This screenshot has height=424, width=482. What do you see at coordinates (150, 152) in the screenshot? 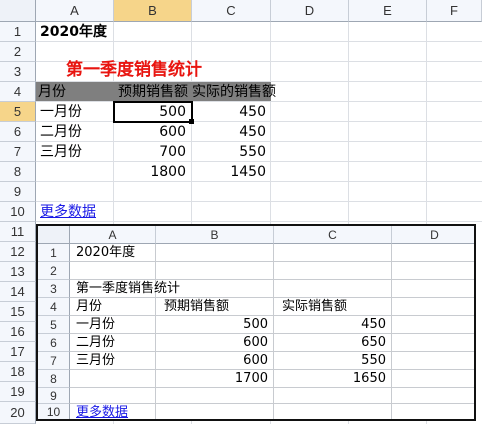
I see `cell-b7: 700` at bounding box center [150, 152].